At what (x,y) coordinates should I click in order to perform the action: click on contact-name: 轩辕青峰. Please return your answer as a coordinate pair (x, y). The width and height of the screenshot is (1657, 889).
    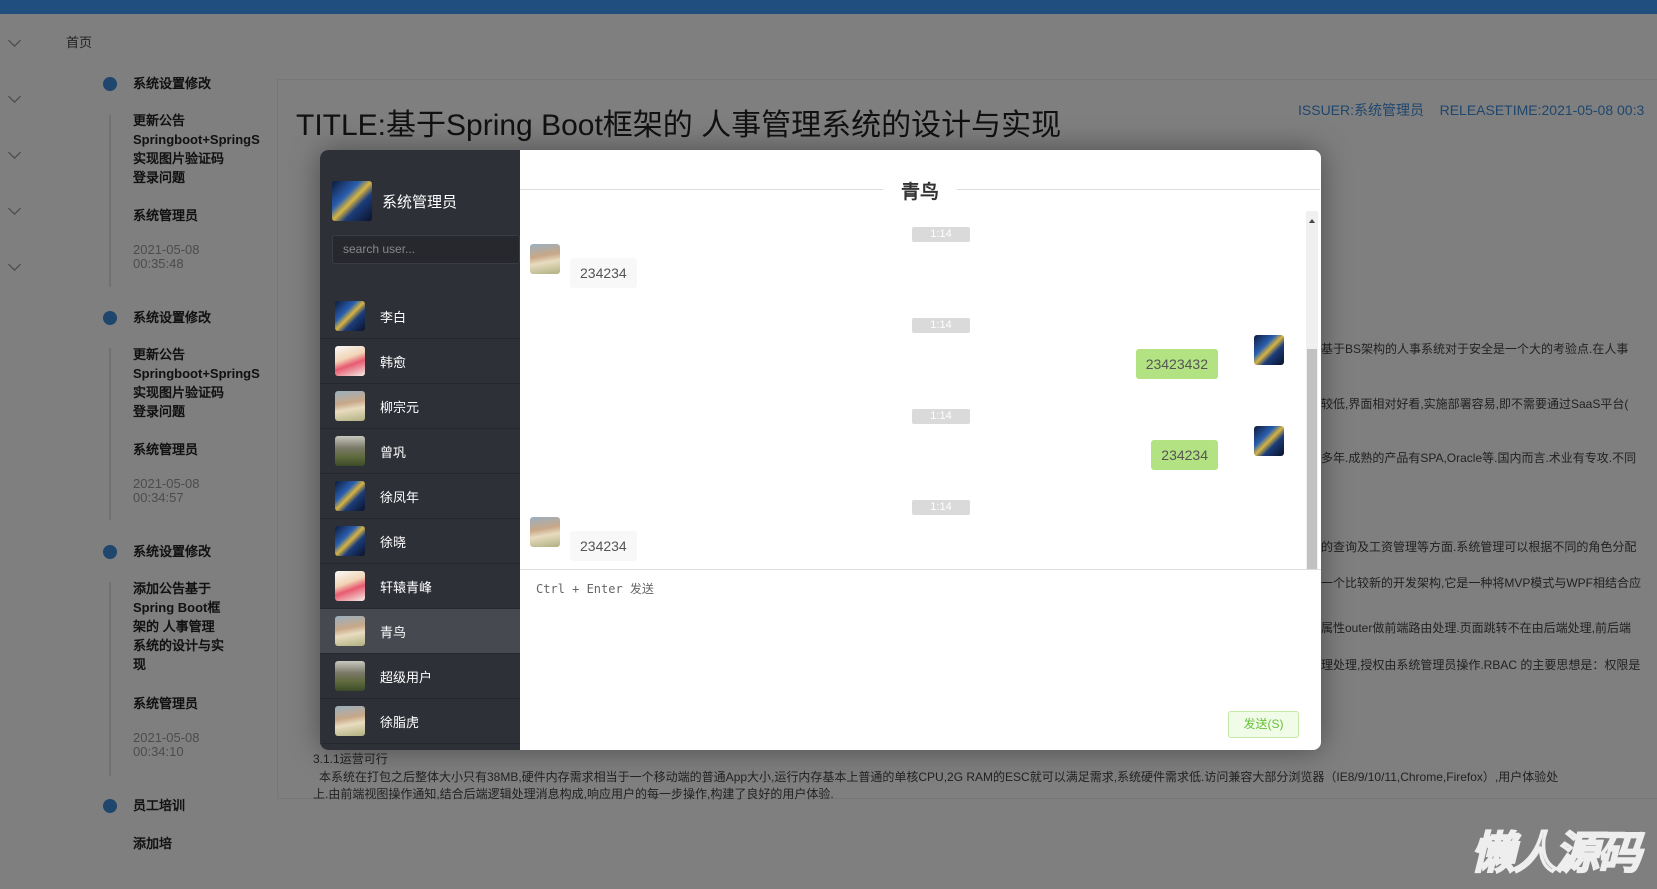
    Looking at the image, I should click on (406, 587).